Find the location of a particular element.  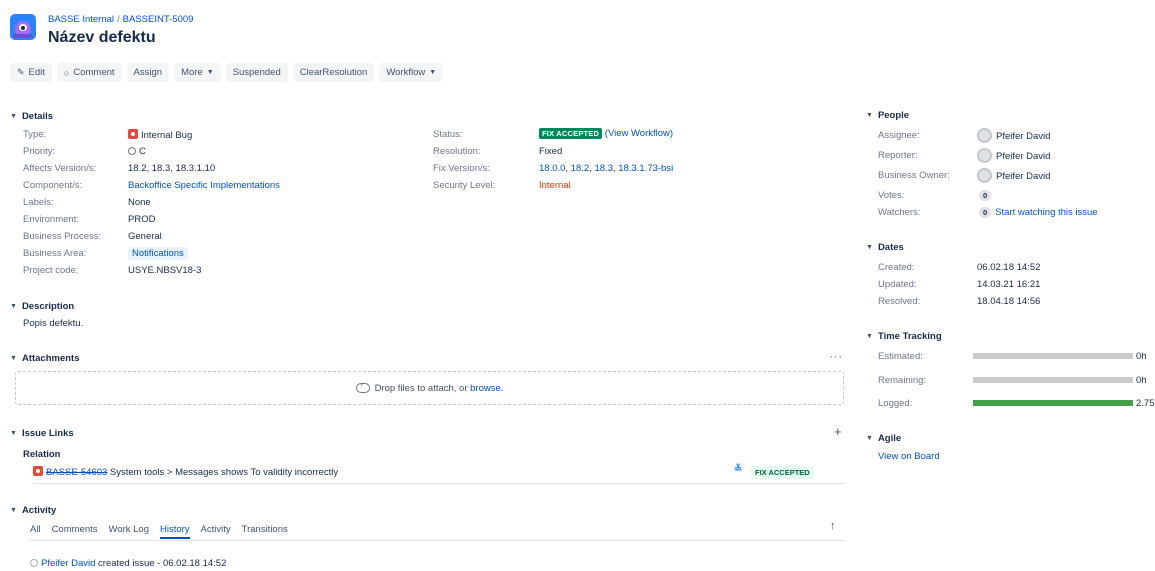

fix-versions-value: 18.0.0, 18.2, 18.3, 18.3.1.73-bsi is located at coordinates (606, 168).